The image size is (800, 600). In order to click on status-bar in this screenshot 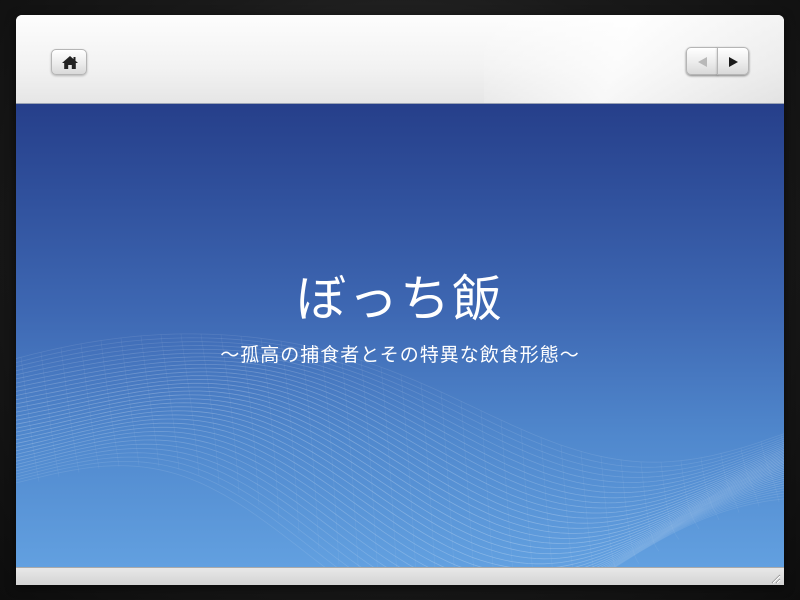, I will do `click(400, 576)`.